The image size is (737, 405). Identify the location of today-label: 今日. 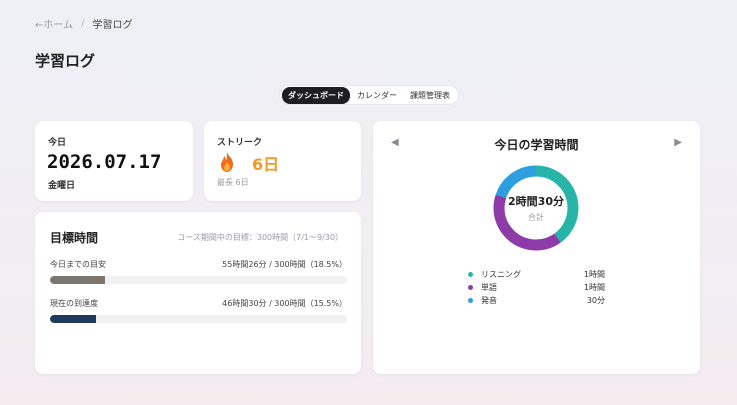
(57, 143).